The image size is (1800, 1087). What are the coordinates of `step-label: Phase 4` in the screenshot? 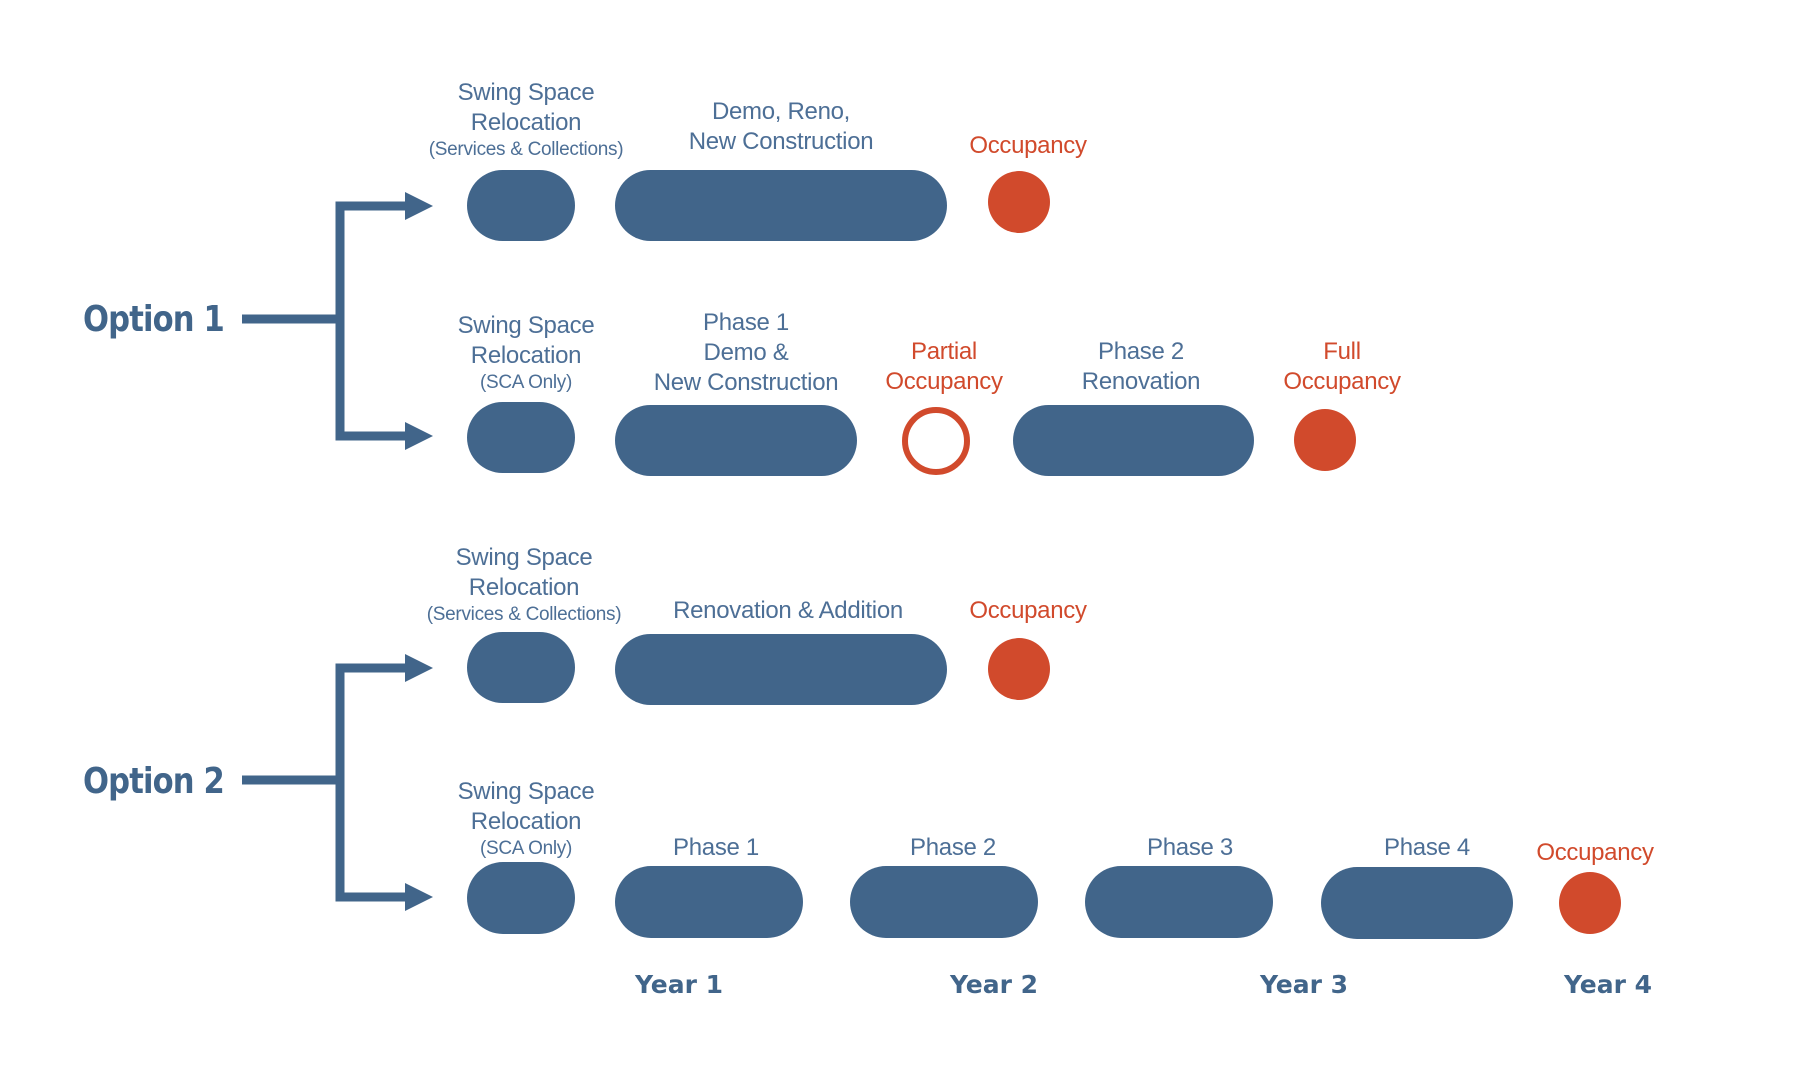 It's located at (1427, 847).